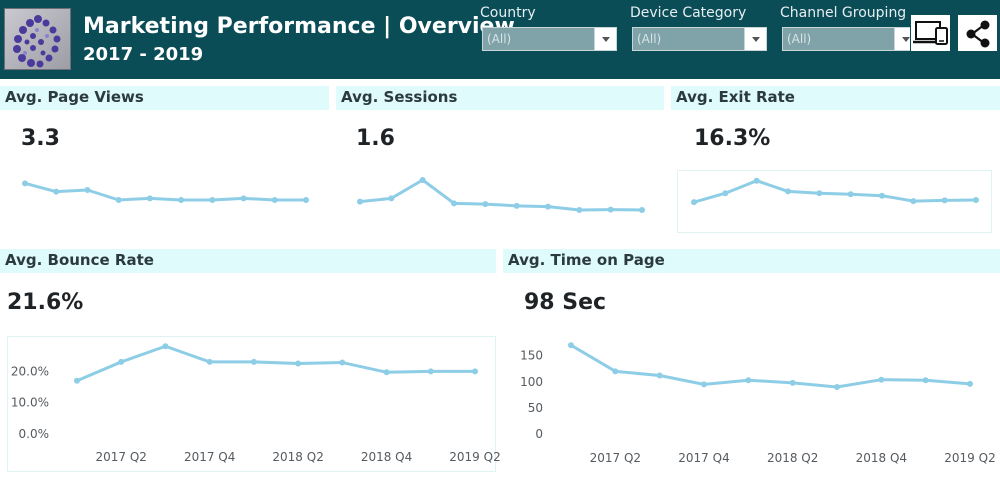  What do you see at coordinates (499, 39) in the screenshot?
I see `filter-country-value: (All)` at bounding box center [499, 39].